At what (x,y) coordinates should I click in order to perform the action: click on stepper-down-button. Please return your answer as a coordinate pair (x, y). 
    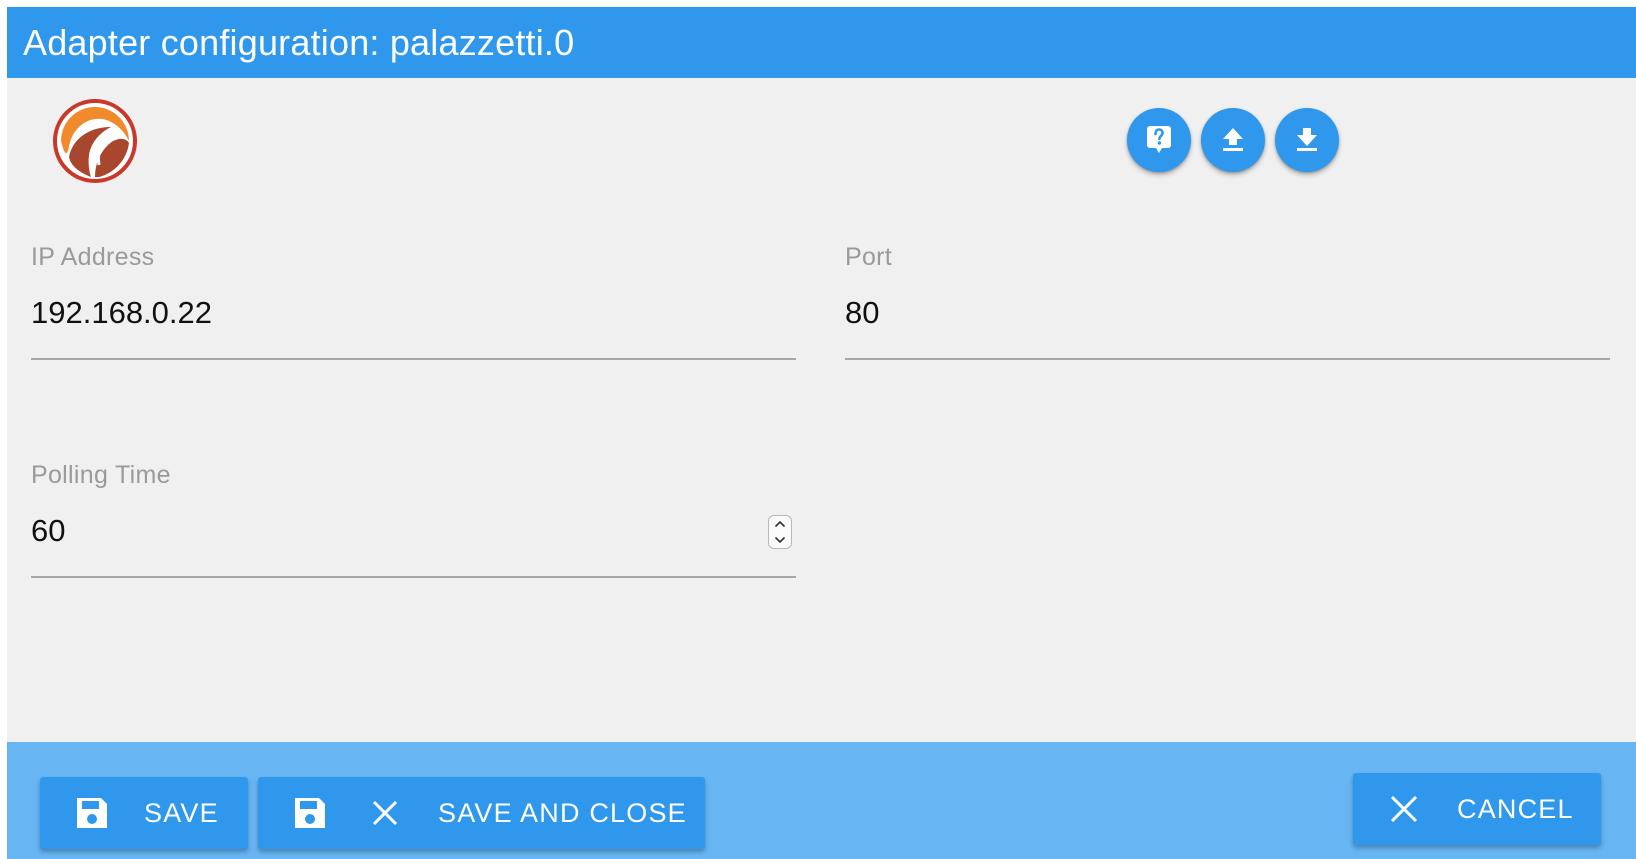
    Looking at the image, I should click on (780, 540).